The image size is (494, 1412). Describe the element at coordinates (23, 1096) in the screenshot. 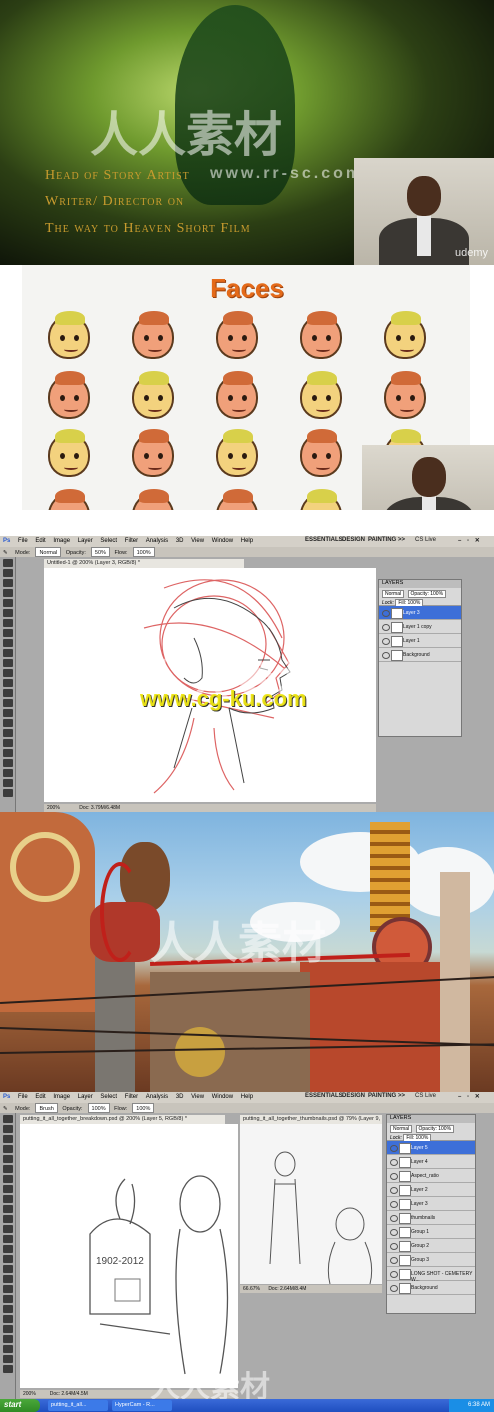

I see `menu-file: File` at that location.